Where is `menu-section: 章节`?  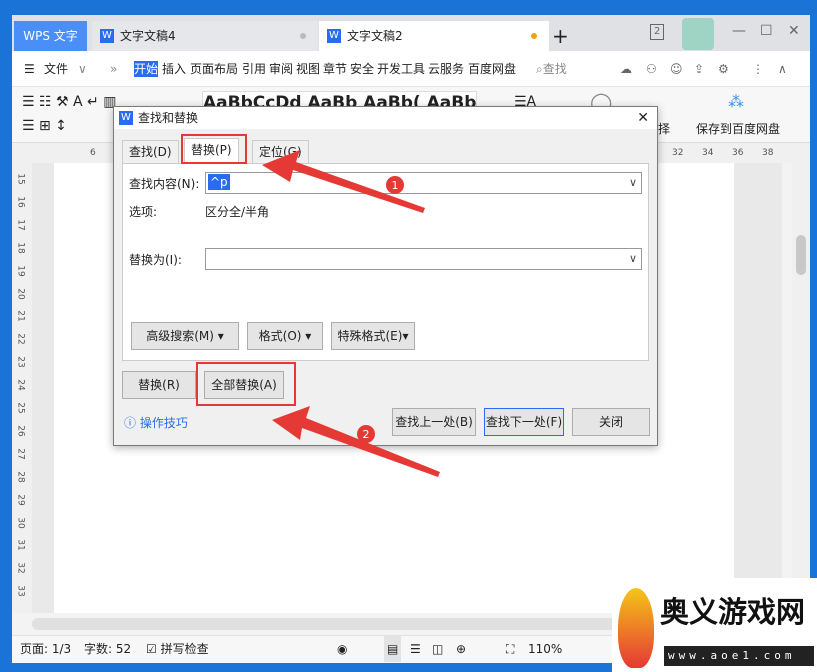 menu-section: 章节 is located at coordinates (335, 69).